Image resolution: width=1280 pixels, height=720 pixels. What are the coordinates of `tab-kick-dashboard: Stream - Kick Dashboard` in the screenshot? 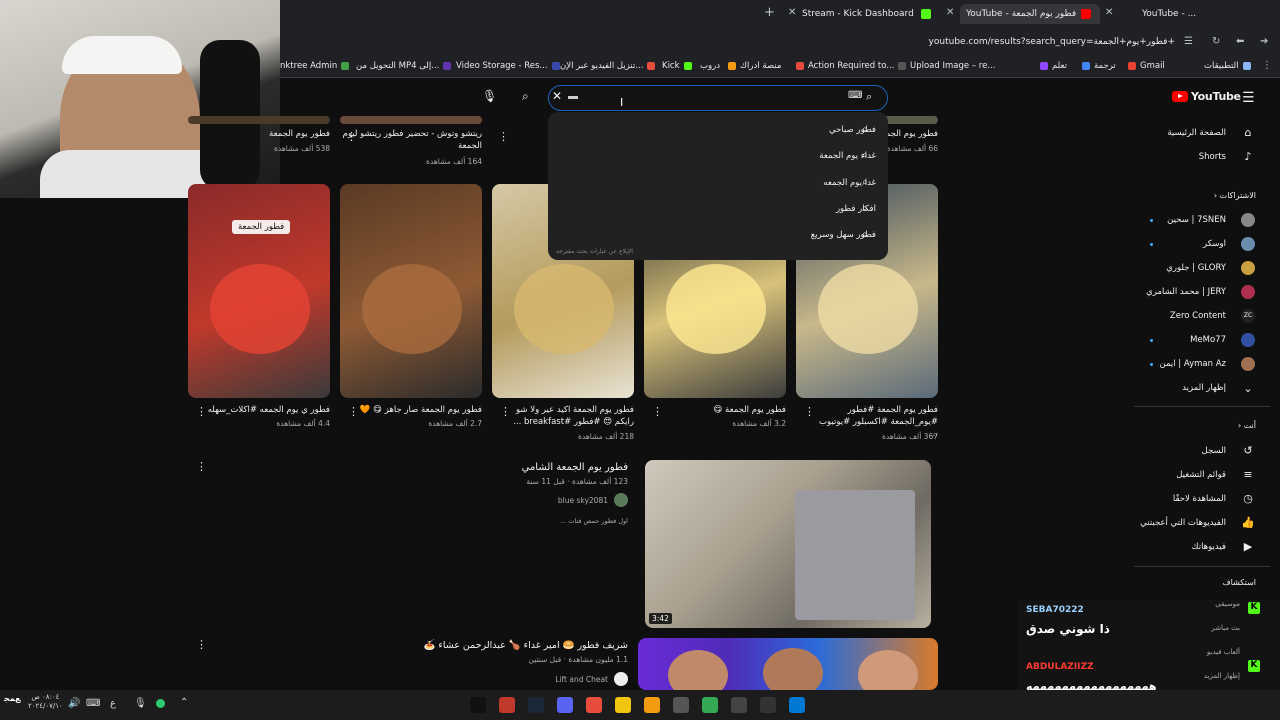 It's located at (859, 14).